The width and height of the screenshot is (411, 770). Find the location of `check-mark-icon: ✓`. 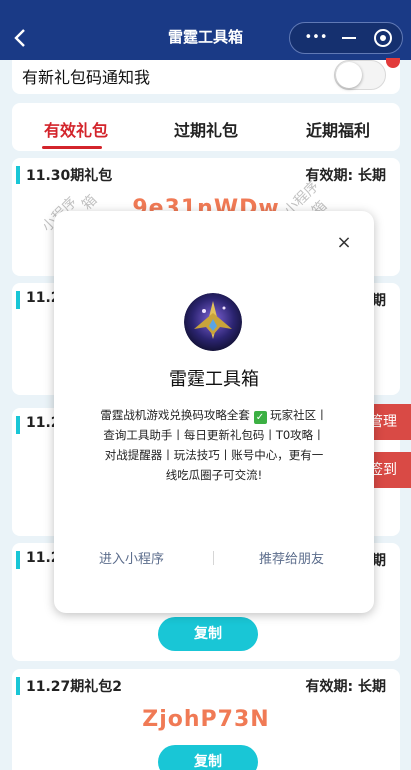

check-mark-icon: ✓ is located at coordinates (260, 417).